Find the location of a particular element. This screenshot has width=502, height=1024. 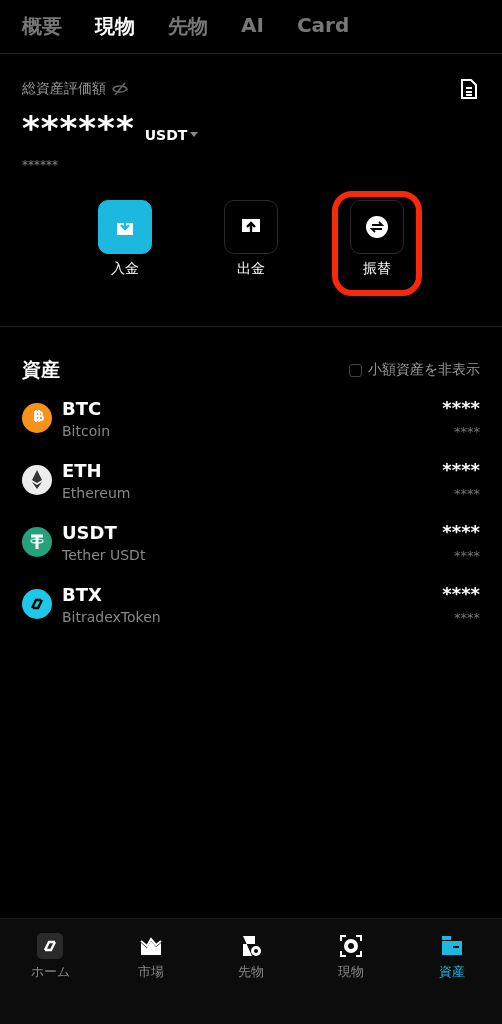

tab: 現物 is located at coordinates (115, 26).